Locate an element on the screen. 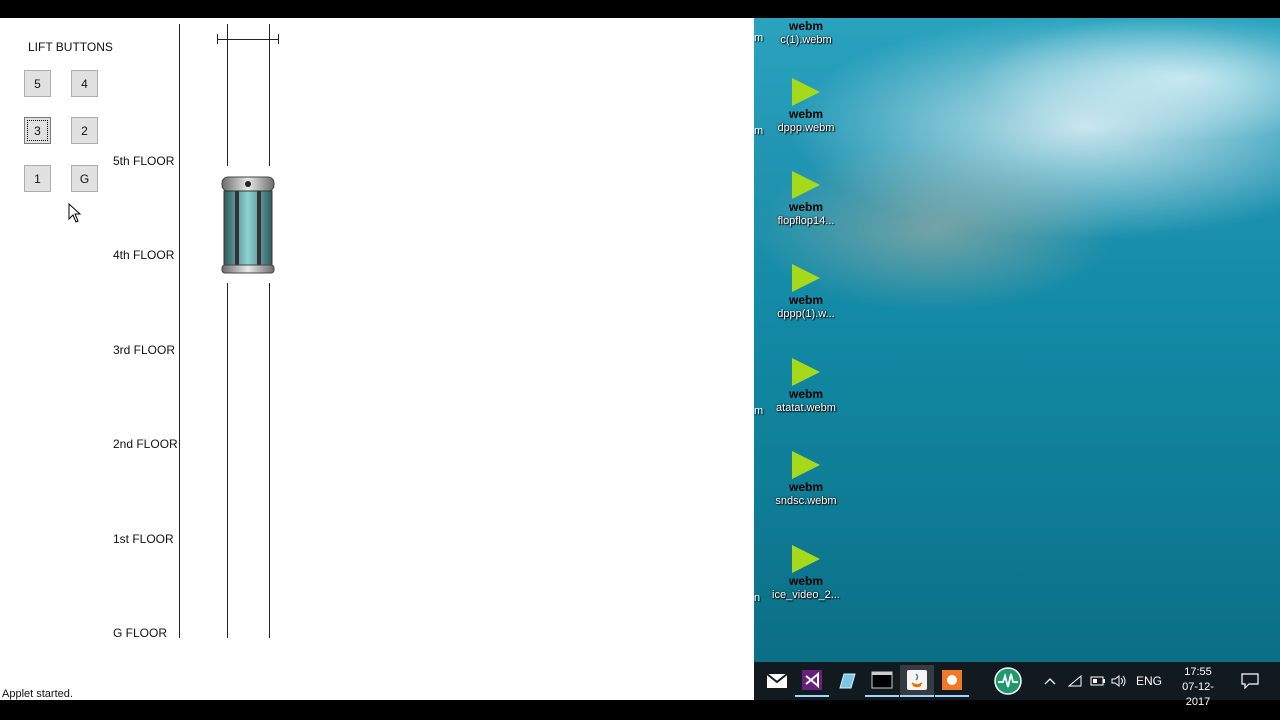 The width and height of the screenshot is (1280, 720). applet-status-text: Applet started. is located at coordinates (37, 694).